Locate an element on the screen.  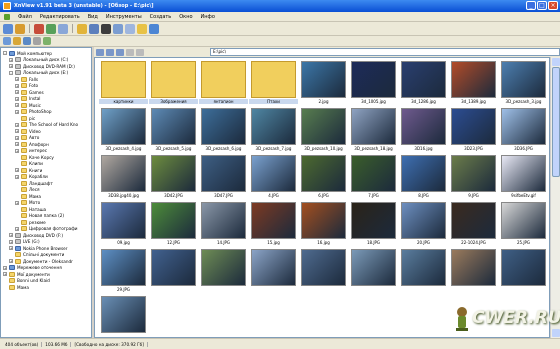
menu-item: Вид is located at coordinates (93, 17).